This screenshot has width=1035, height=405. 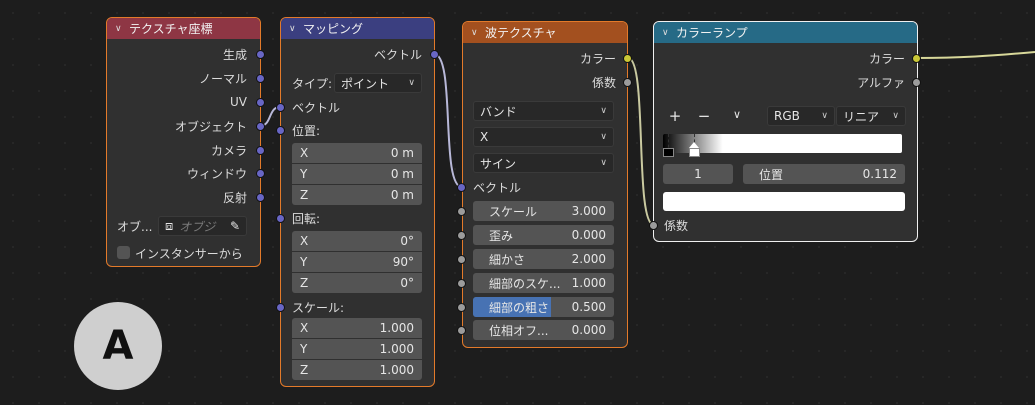 I want to click on field-value: 0.500, so click(x=588, y=307).